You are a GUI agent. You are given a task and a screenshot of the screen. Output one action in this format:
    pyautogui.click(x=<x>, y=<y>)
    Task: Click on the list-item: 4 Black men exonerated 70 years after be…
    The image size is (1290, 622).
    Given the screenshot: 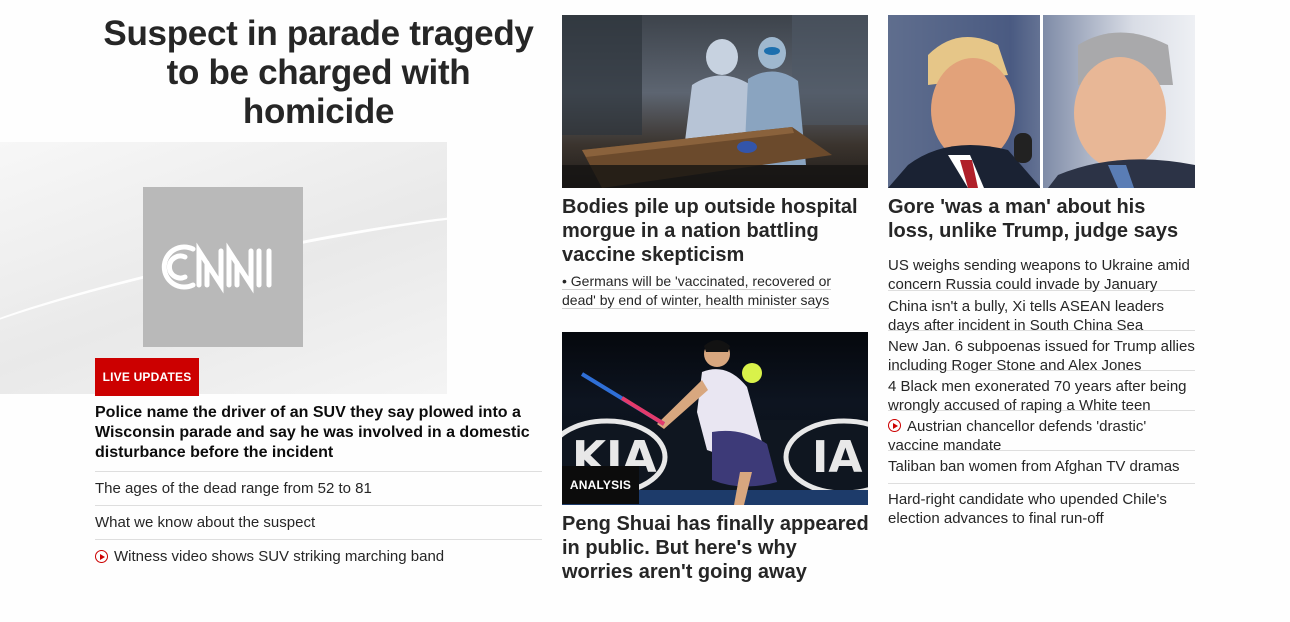 What is the action you would take?
    pyautogui.click(x=1041, y=392)
    